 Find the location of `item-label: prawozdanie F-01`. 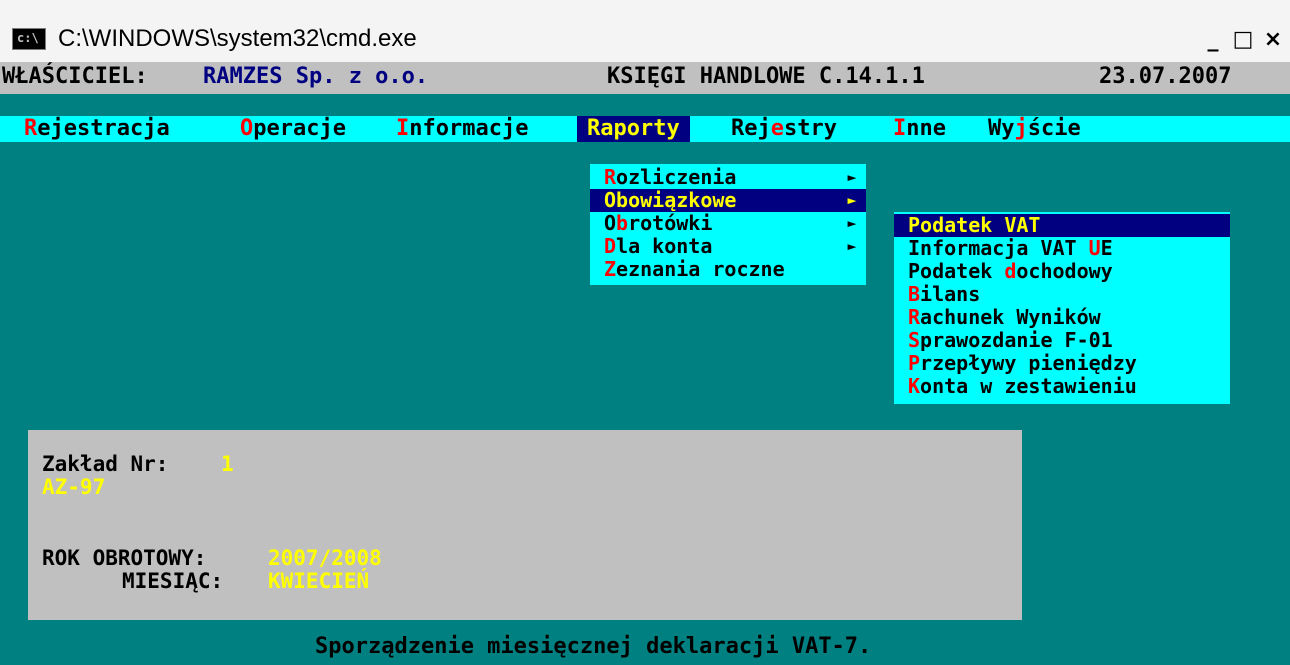

item-label: prawozdanie F-01 is located at coordinates (1016, 340).